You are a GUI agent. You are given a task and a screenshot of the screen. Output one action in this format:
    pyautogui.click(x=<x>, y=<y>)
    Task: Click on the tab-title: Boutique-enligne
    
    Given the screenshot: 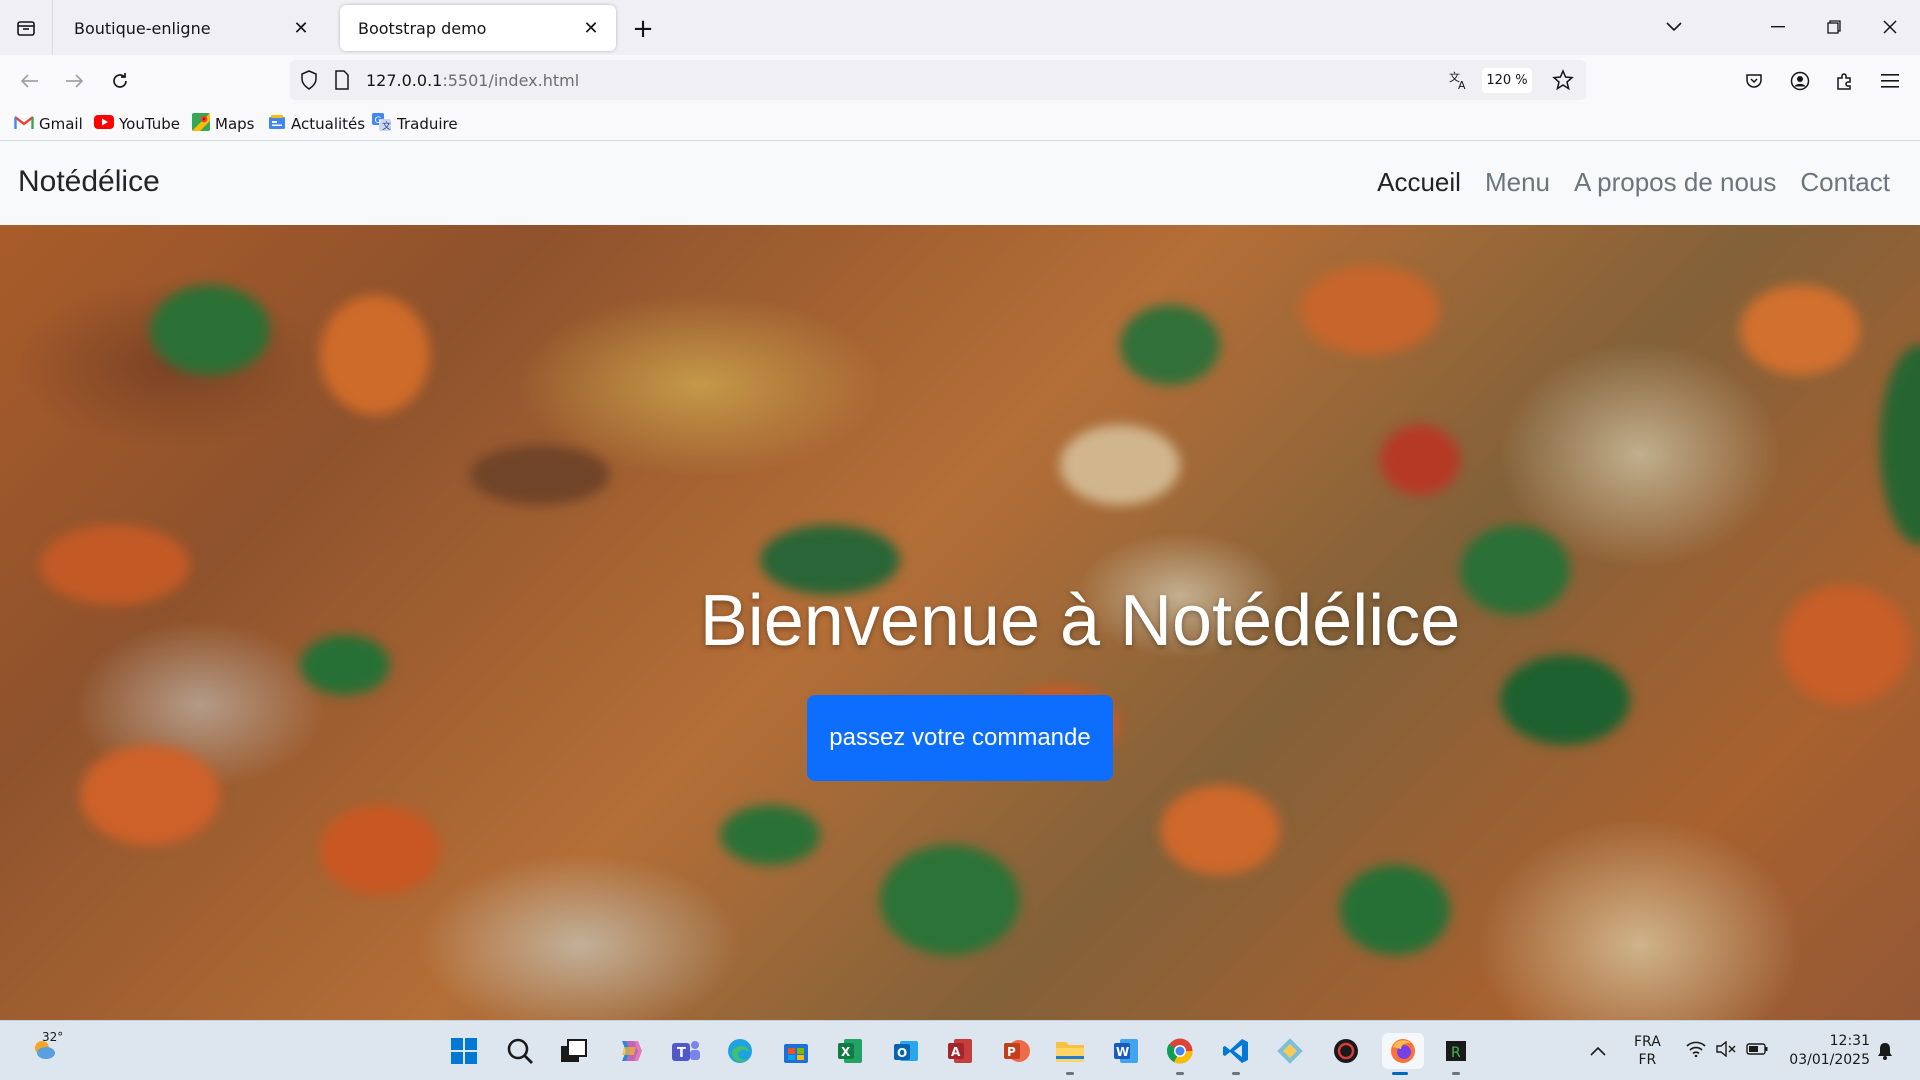 What is the action you would take?
    pyautogui.click(x=142, y=28)
    